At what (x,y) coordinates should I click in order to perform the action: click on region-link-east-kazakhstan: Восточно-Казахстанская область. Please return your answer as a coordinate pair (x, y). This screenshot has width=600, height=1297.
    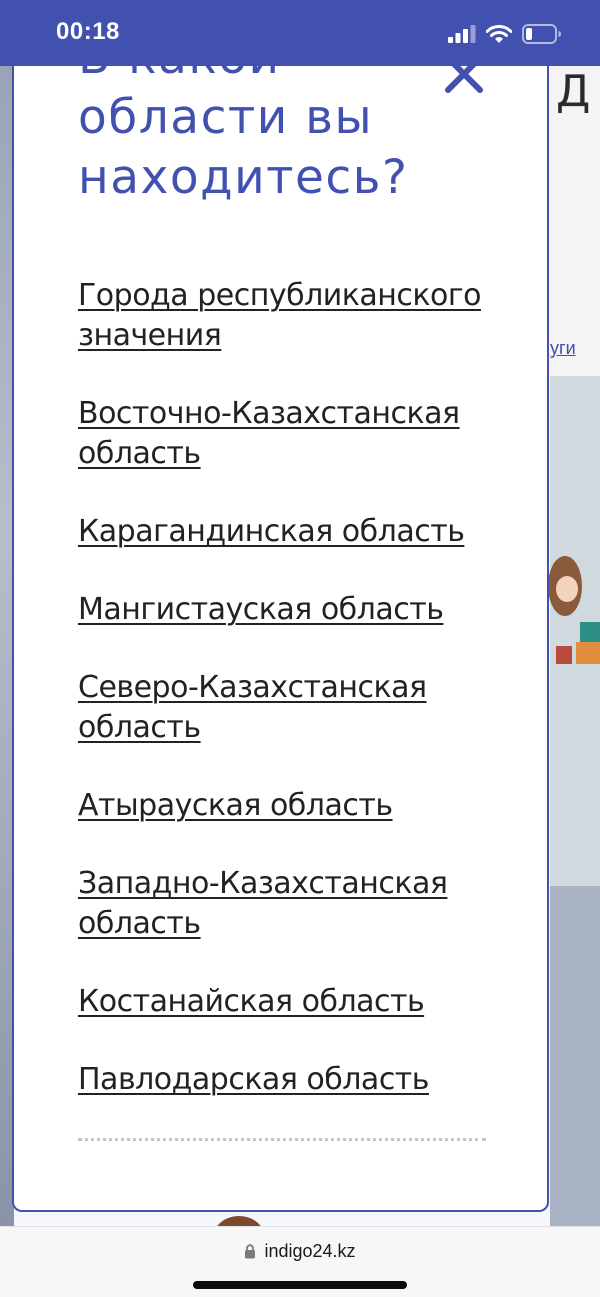
    Looking at the image, I should click on (269, 433).